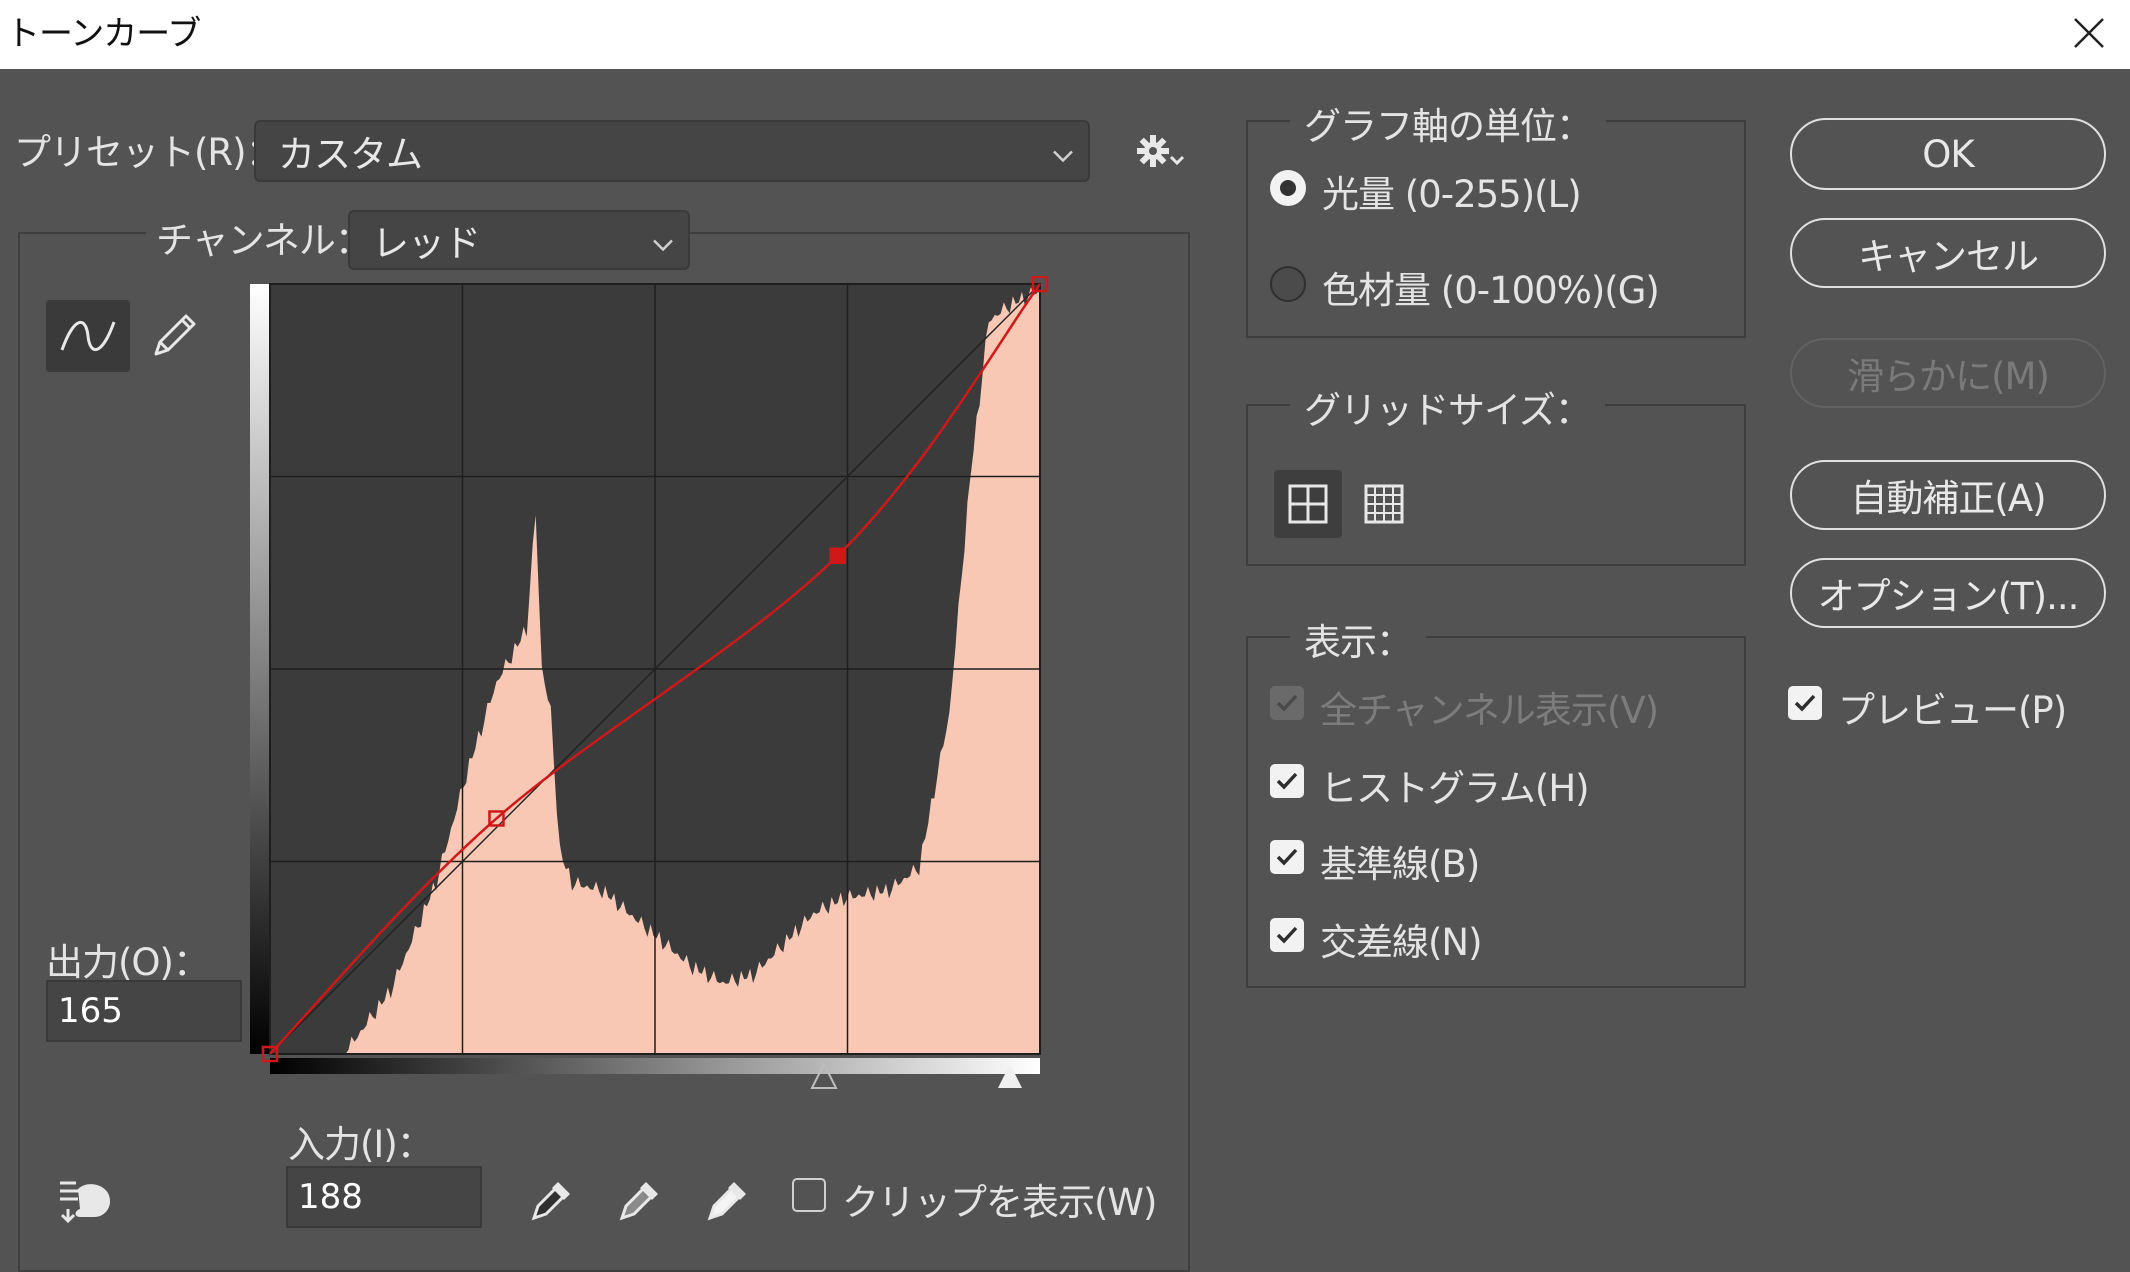 This screenshot has height=1272, width=2130. I want to click on white-point-eyedropper-icon, so click(728, 1200).